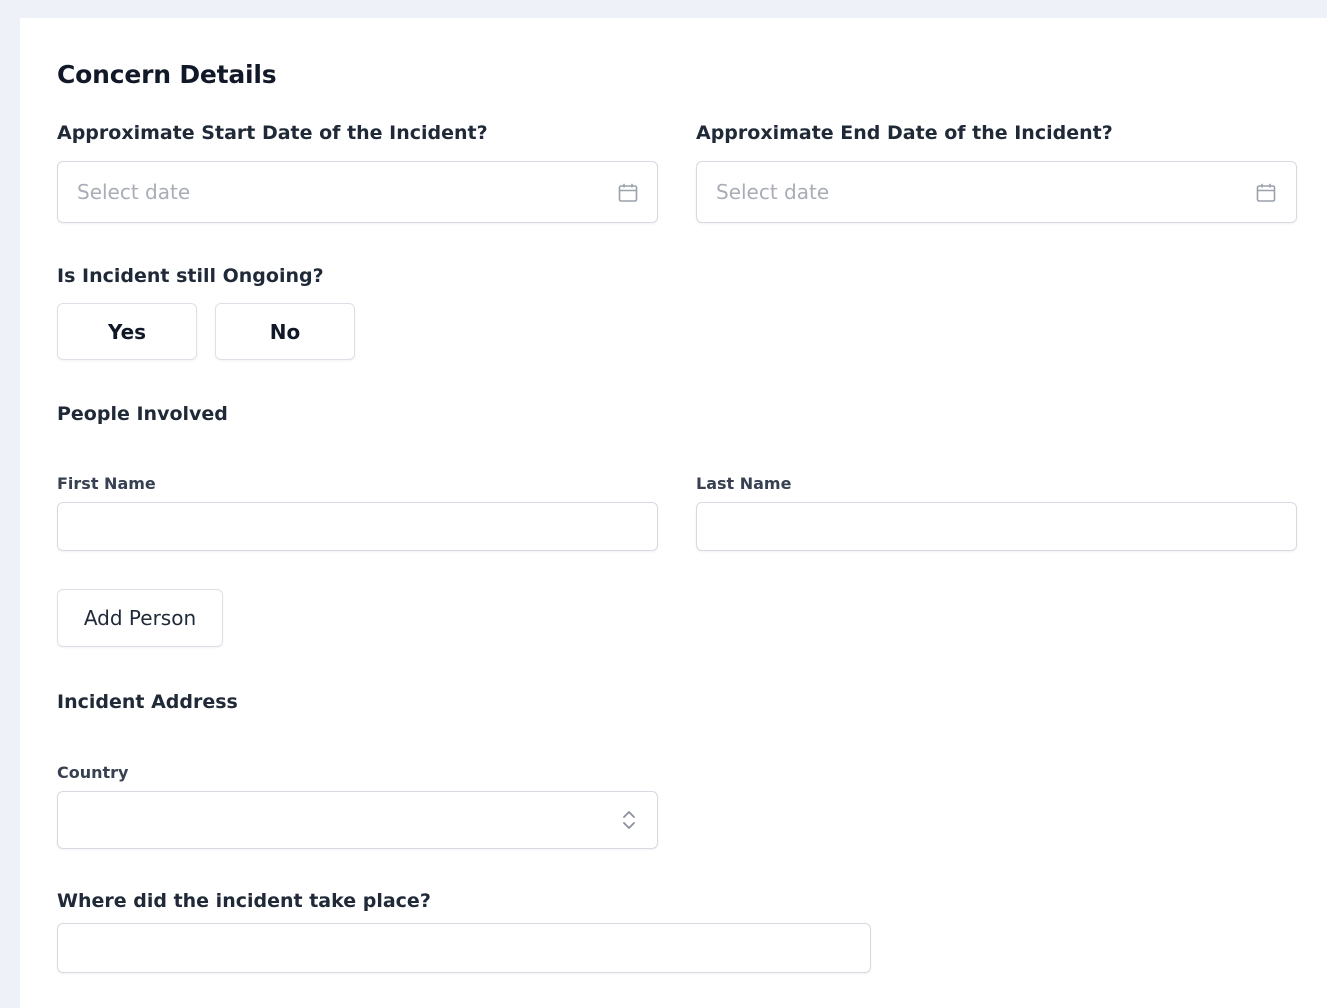 The width and height of the screenshot is (1327, 1008). What do you see at coordinates (244, 901) in the screenshot?
I see `incident-location-label: Where did the incident take place?` at bounding box center [244, 901].